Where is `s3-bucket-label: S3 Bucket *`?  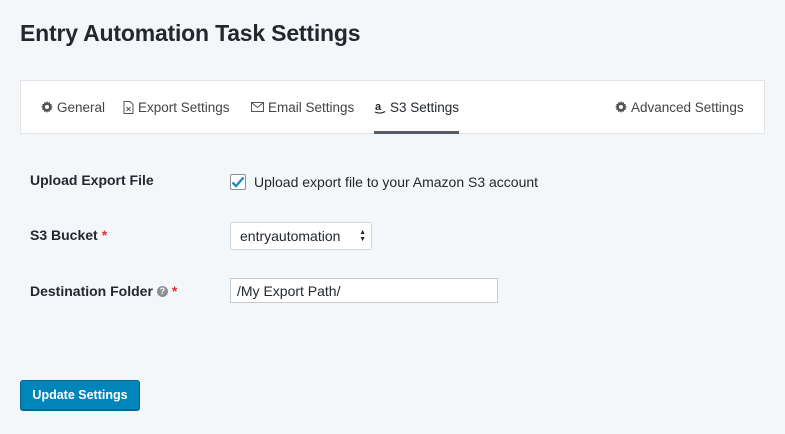
s3-bucket-label: S3 Bucket * is located at coordinates (68, 235).